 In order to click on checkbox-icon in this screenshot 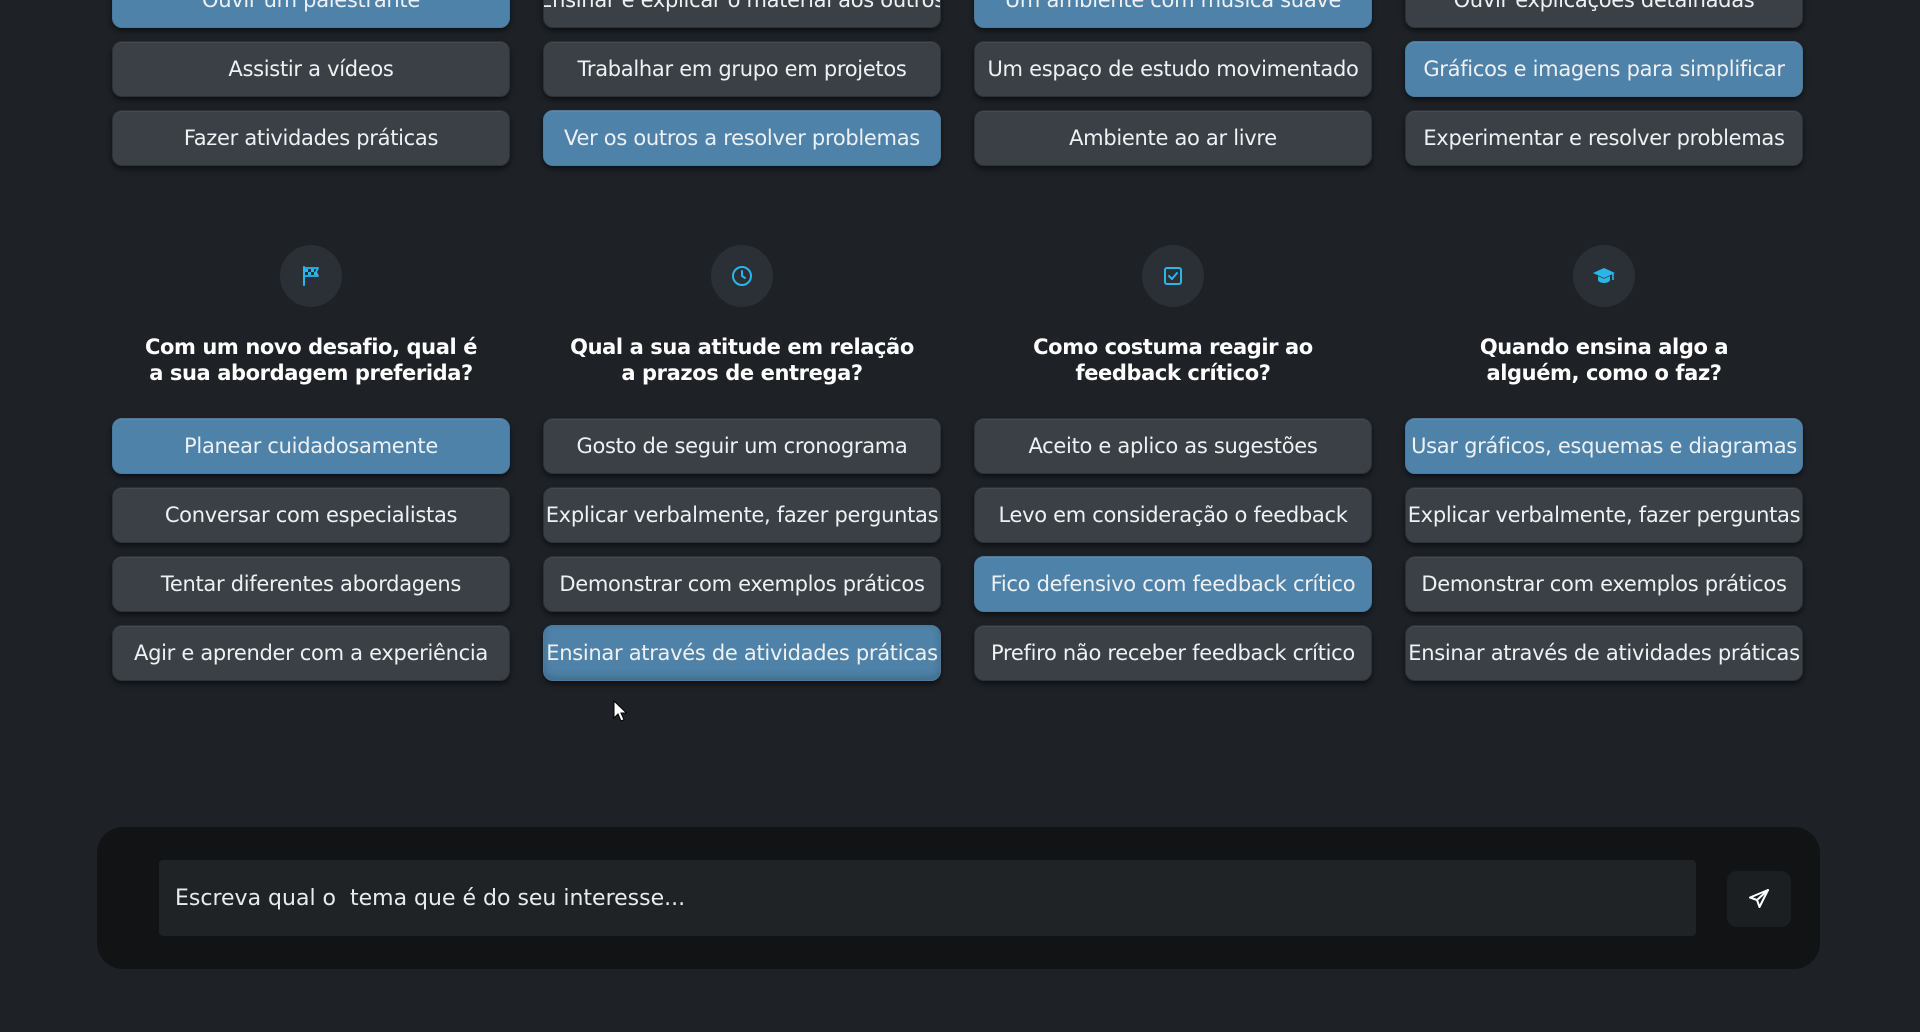, I will do `click(1173, 276)`.